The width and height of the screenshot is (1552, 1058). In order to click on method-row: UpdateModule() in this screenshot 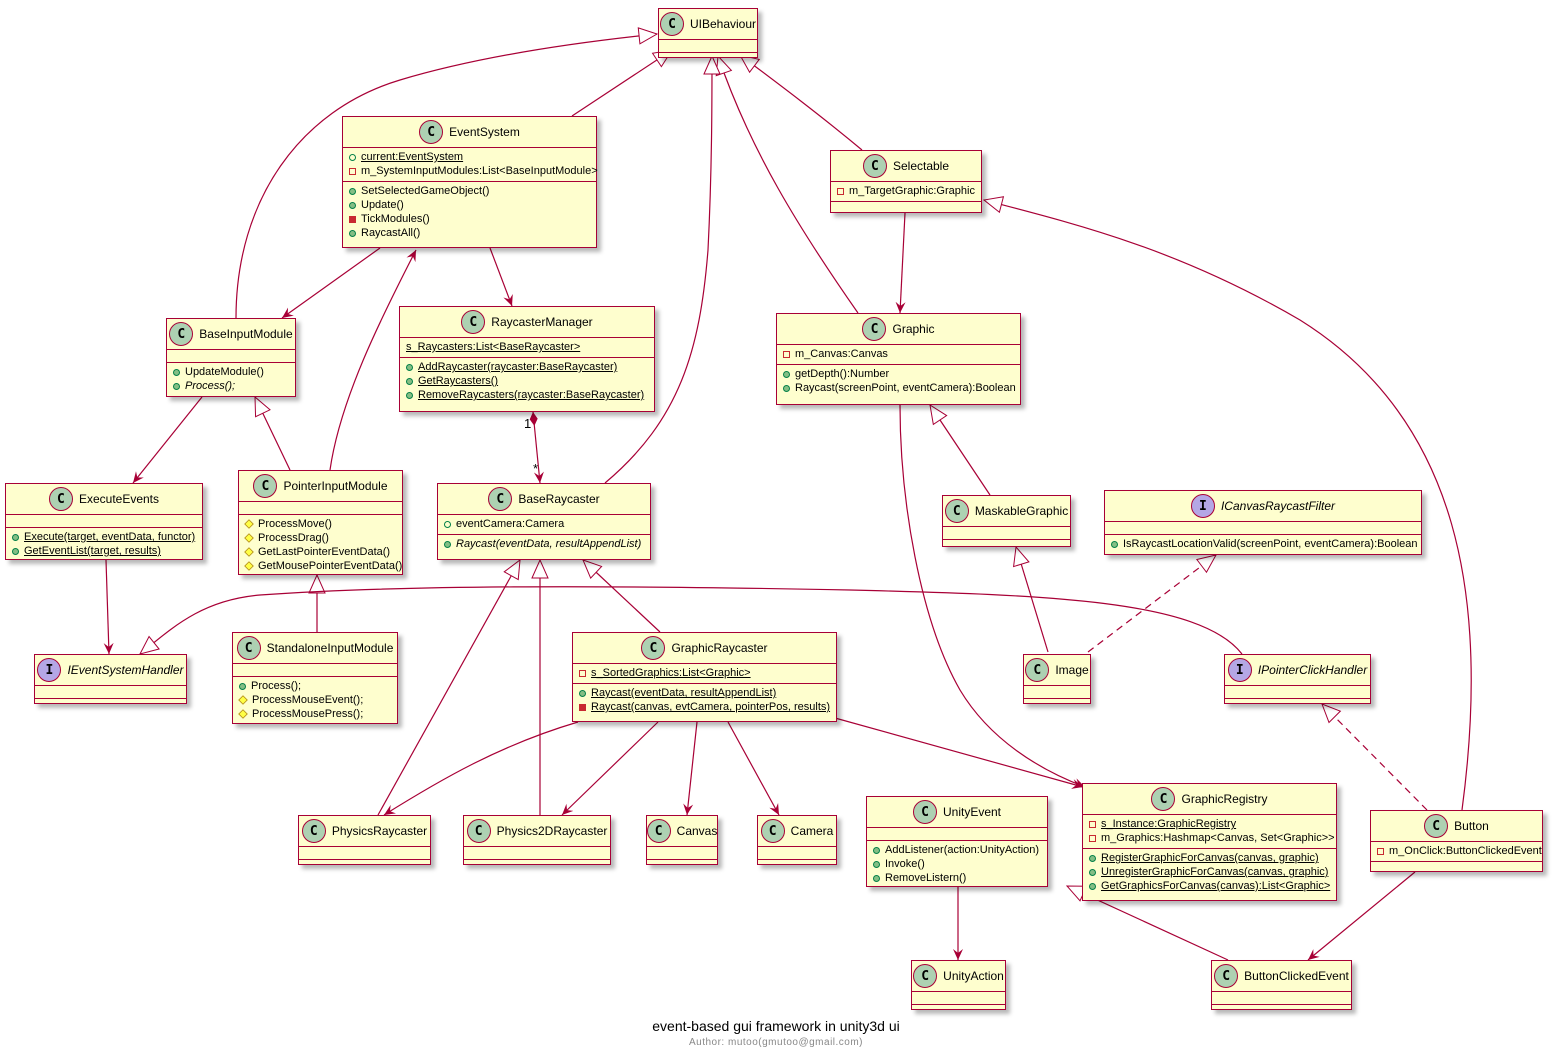, I will do `click(231, 372)`.